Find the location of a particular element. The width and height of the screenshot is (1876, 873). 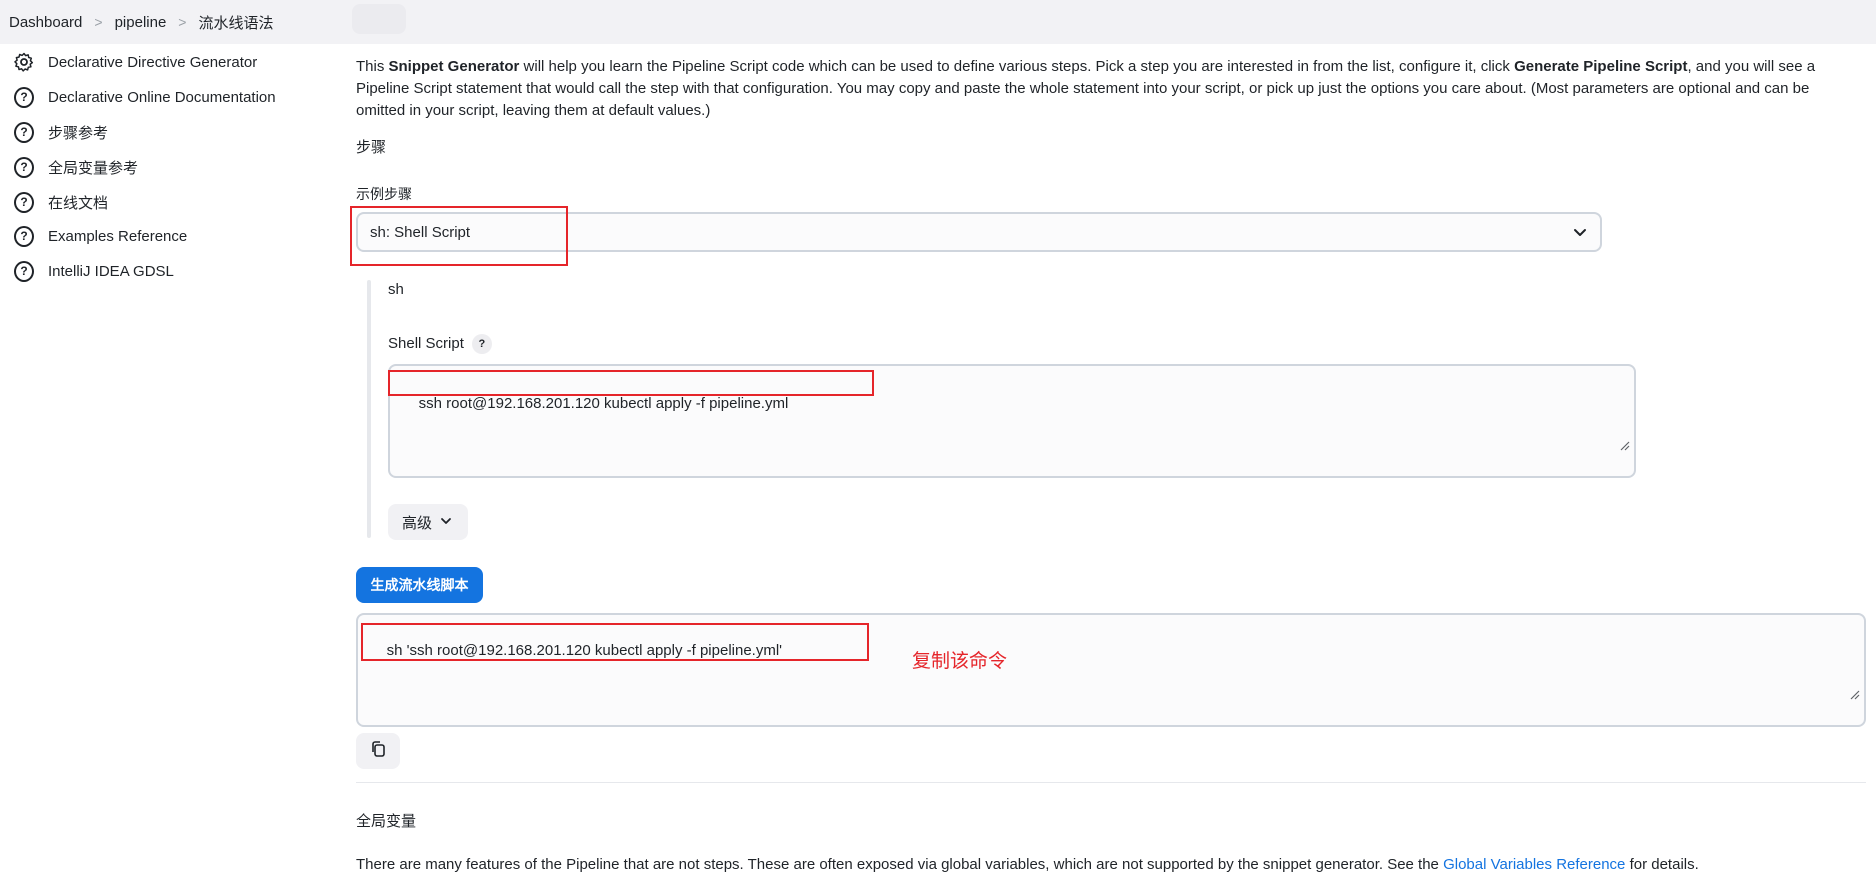

copy-button is located at coordinates (378, 751).